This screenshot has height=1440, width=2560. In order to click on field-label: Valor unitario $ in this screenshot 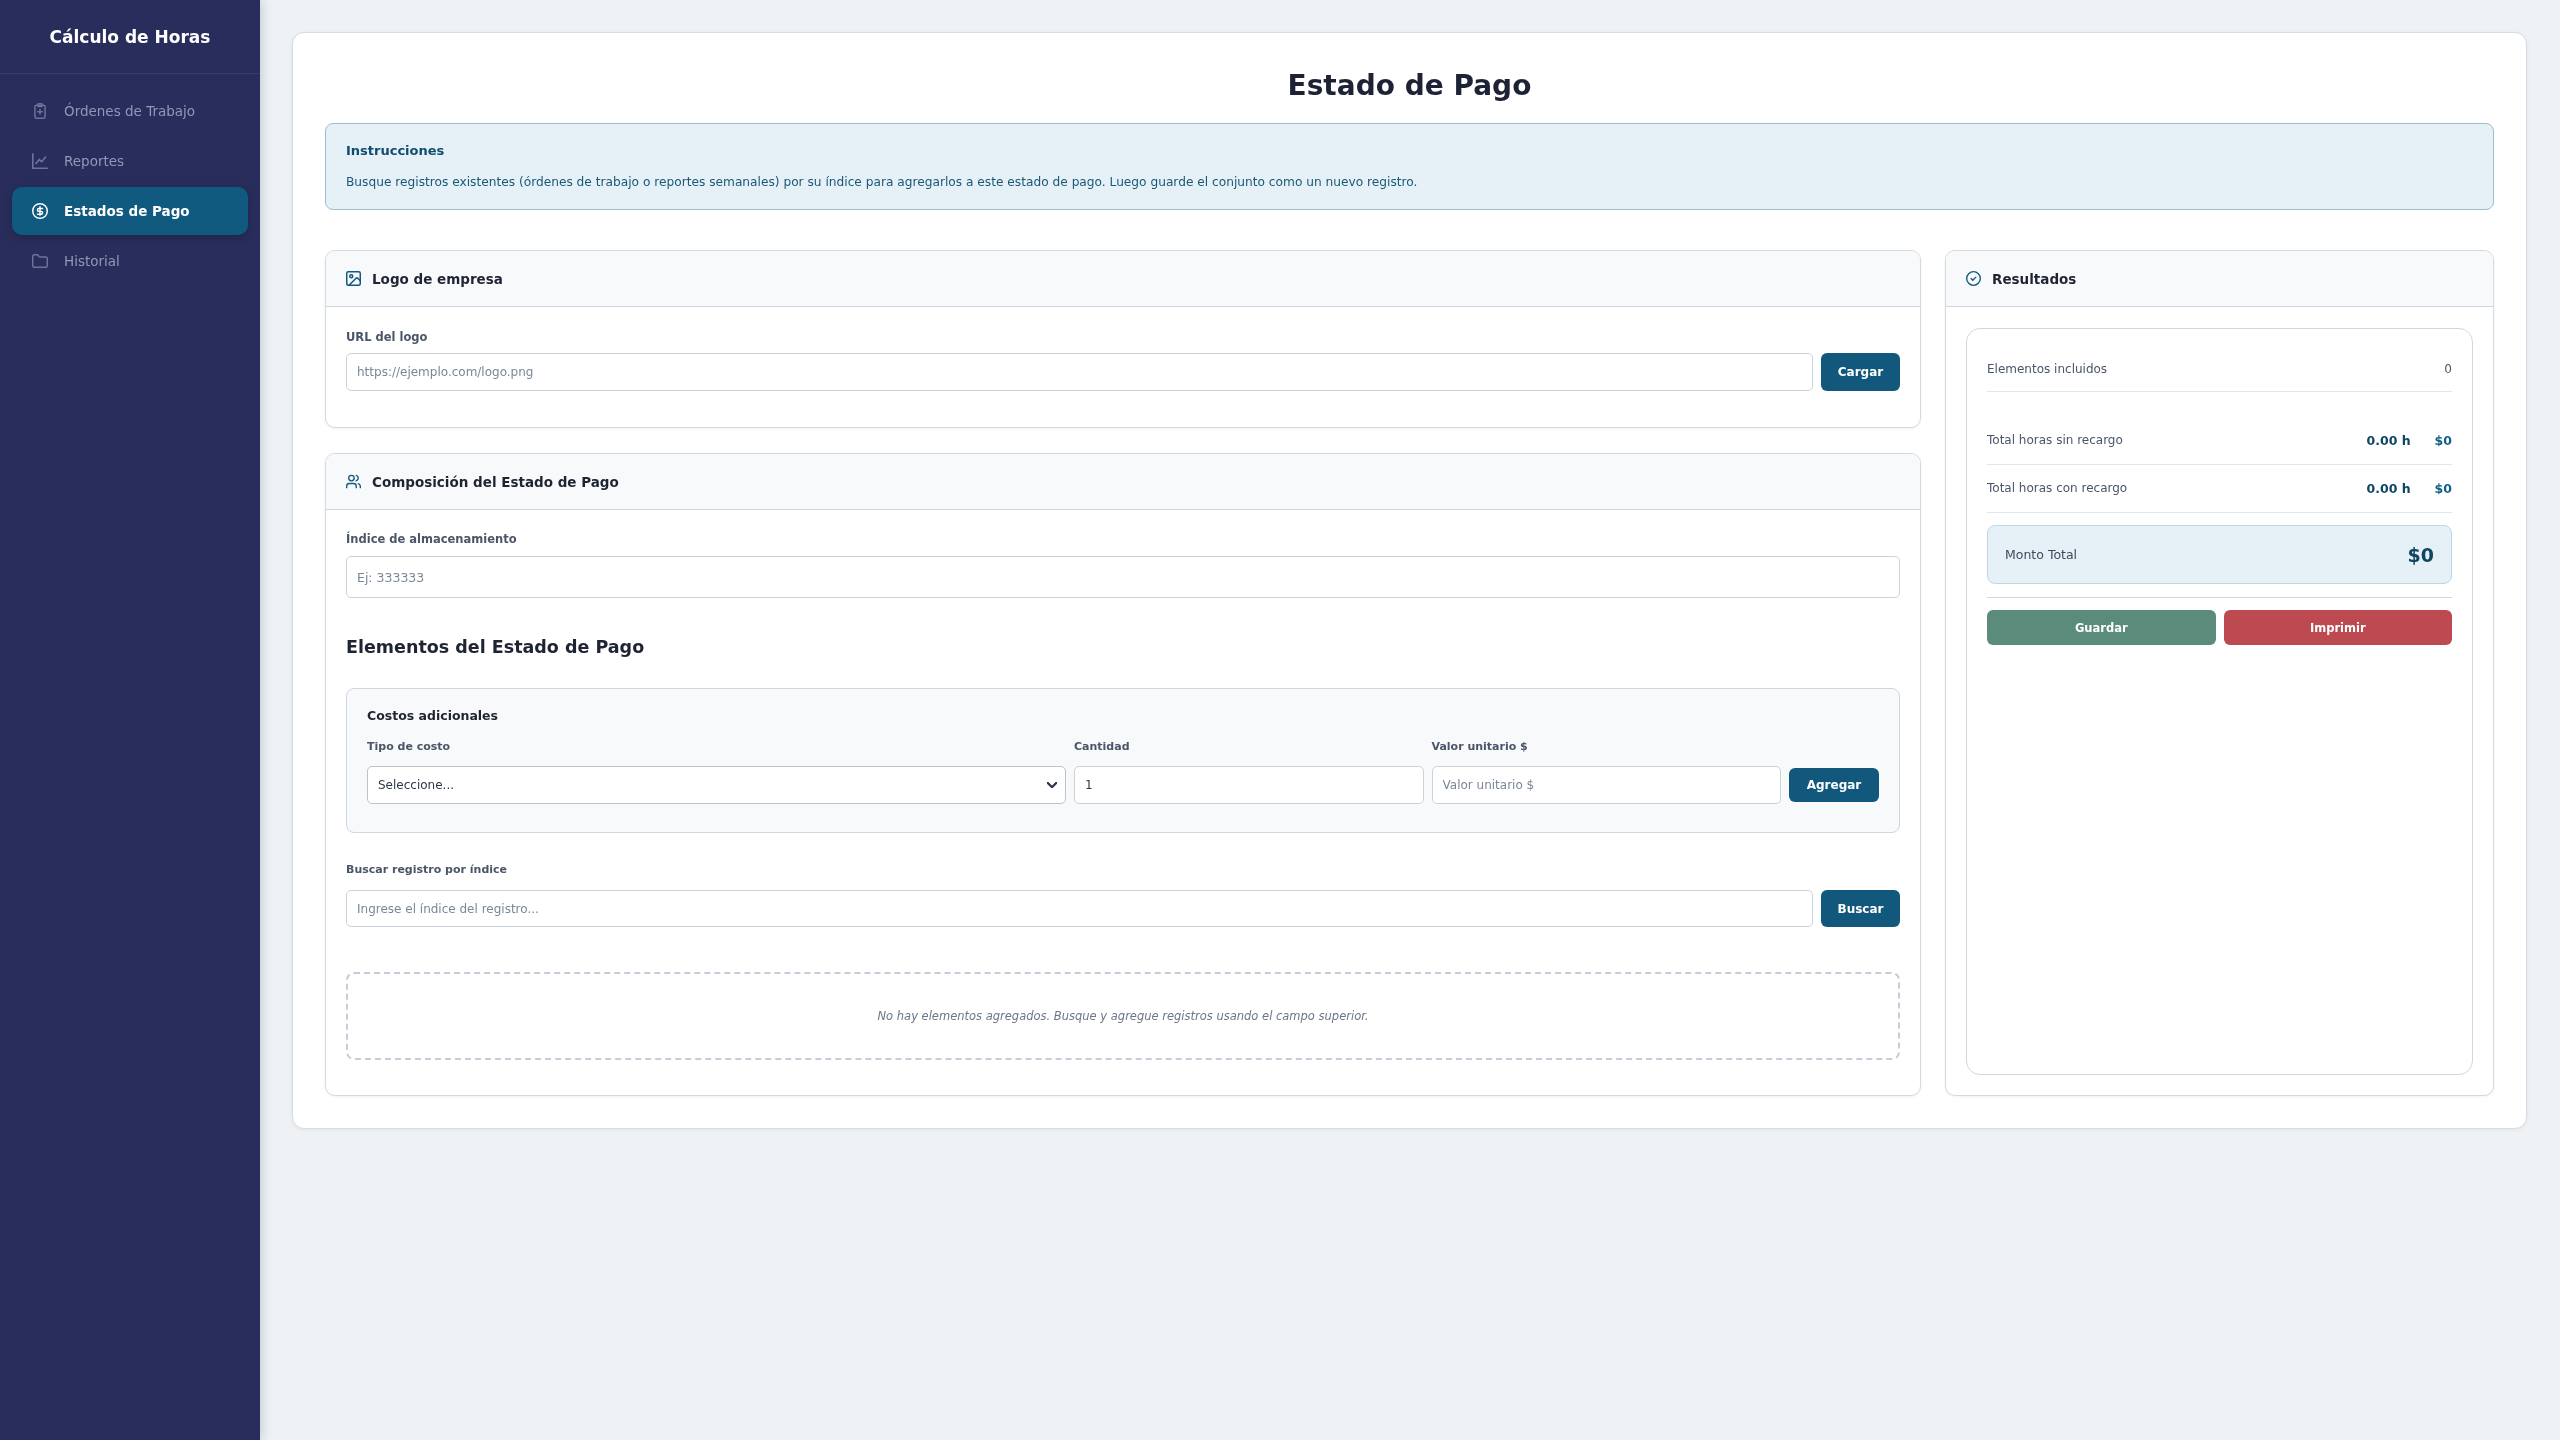, I will do `click(1480, 747)`.